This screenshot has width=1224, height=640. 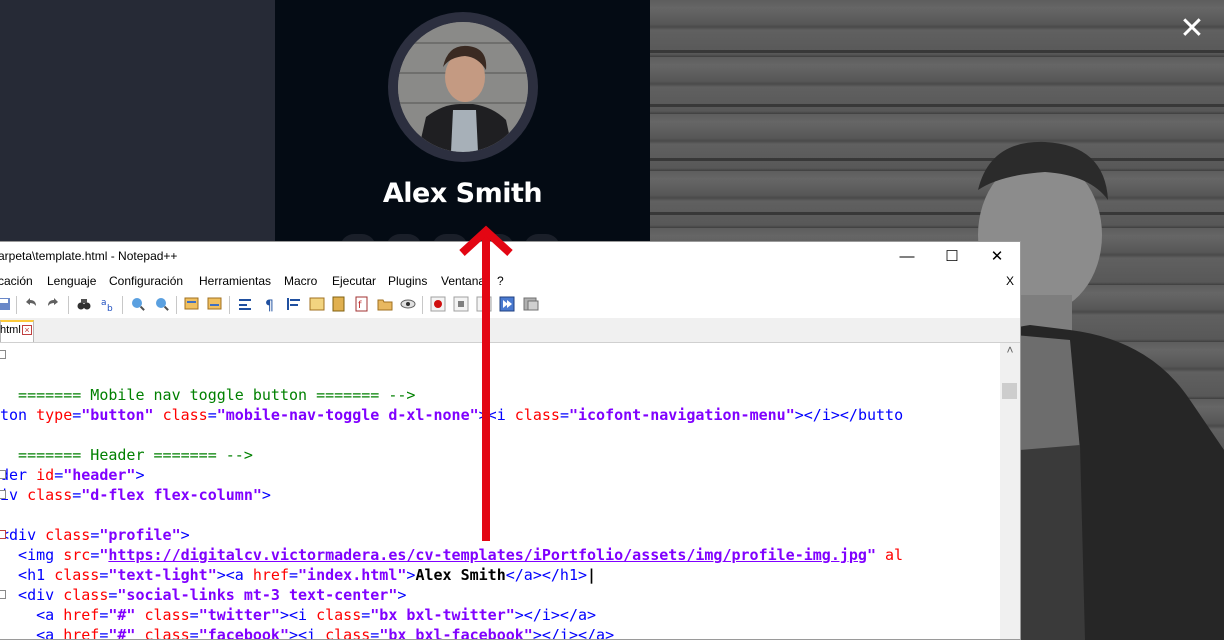 What do you see at coordinates (354, 281) in the screenshot?
I see `menu-ejecutar: Ejecutar` at bounding box center [354, 281].